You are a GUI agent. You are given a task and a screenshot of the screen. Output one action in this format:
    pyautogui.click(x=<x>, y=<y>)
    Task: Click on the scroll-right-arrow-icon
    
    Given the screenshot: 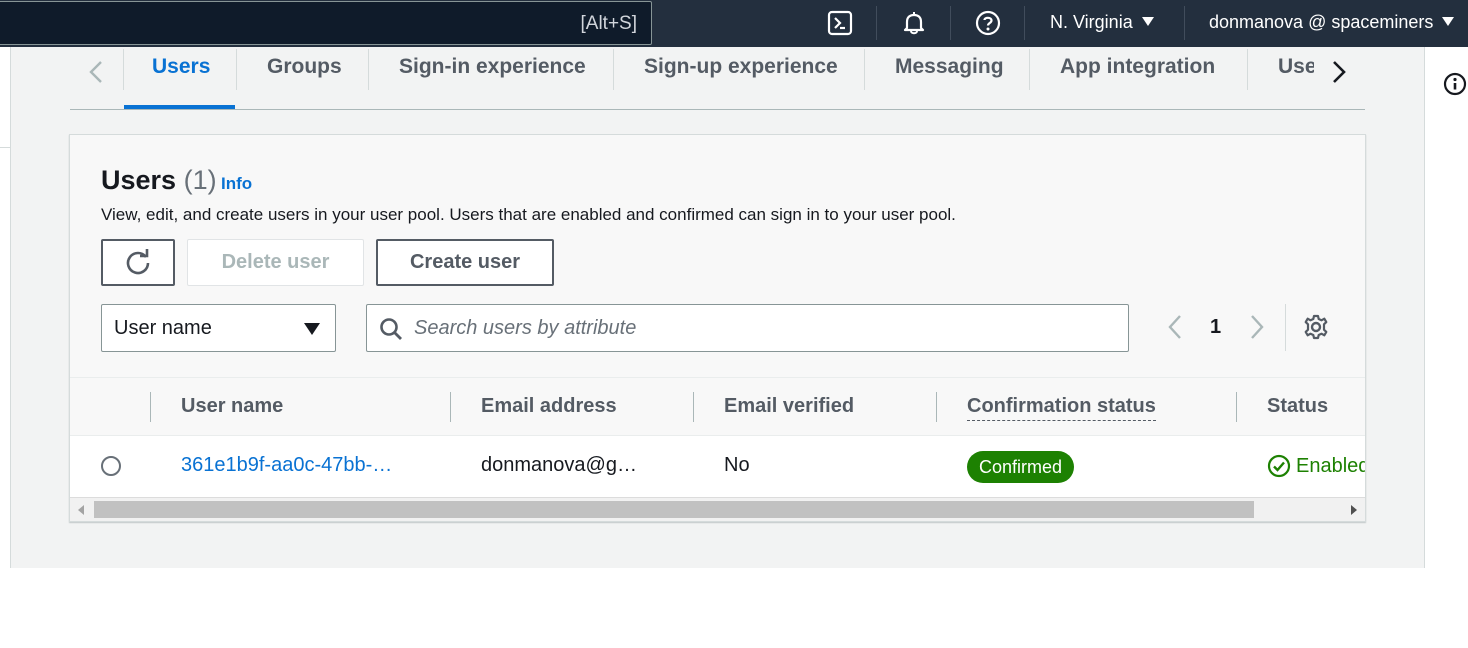 What is the action you would take?
    pyautogui.click(x=1354, y=510)
    